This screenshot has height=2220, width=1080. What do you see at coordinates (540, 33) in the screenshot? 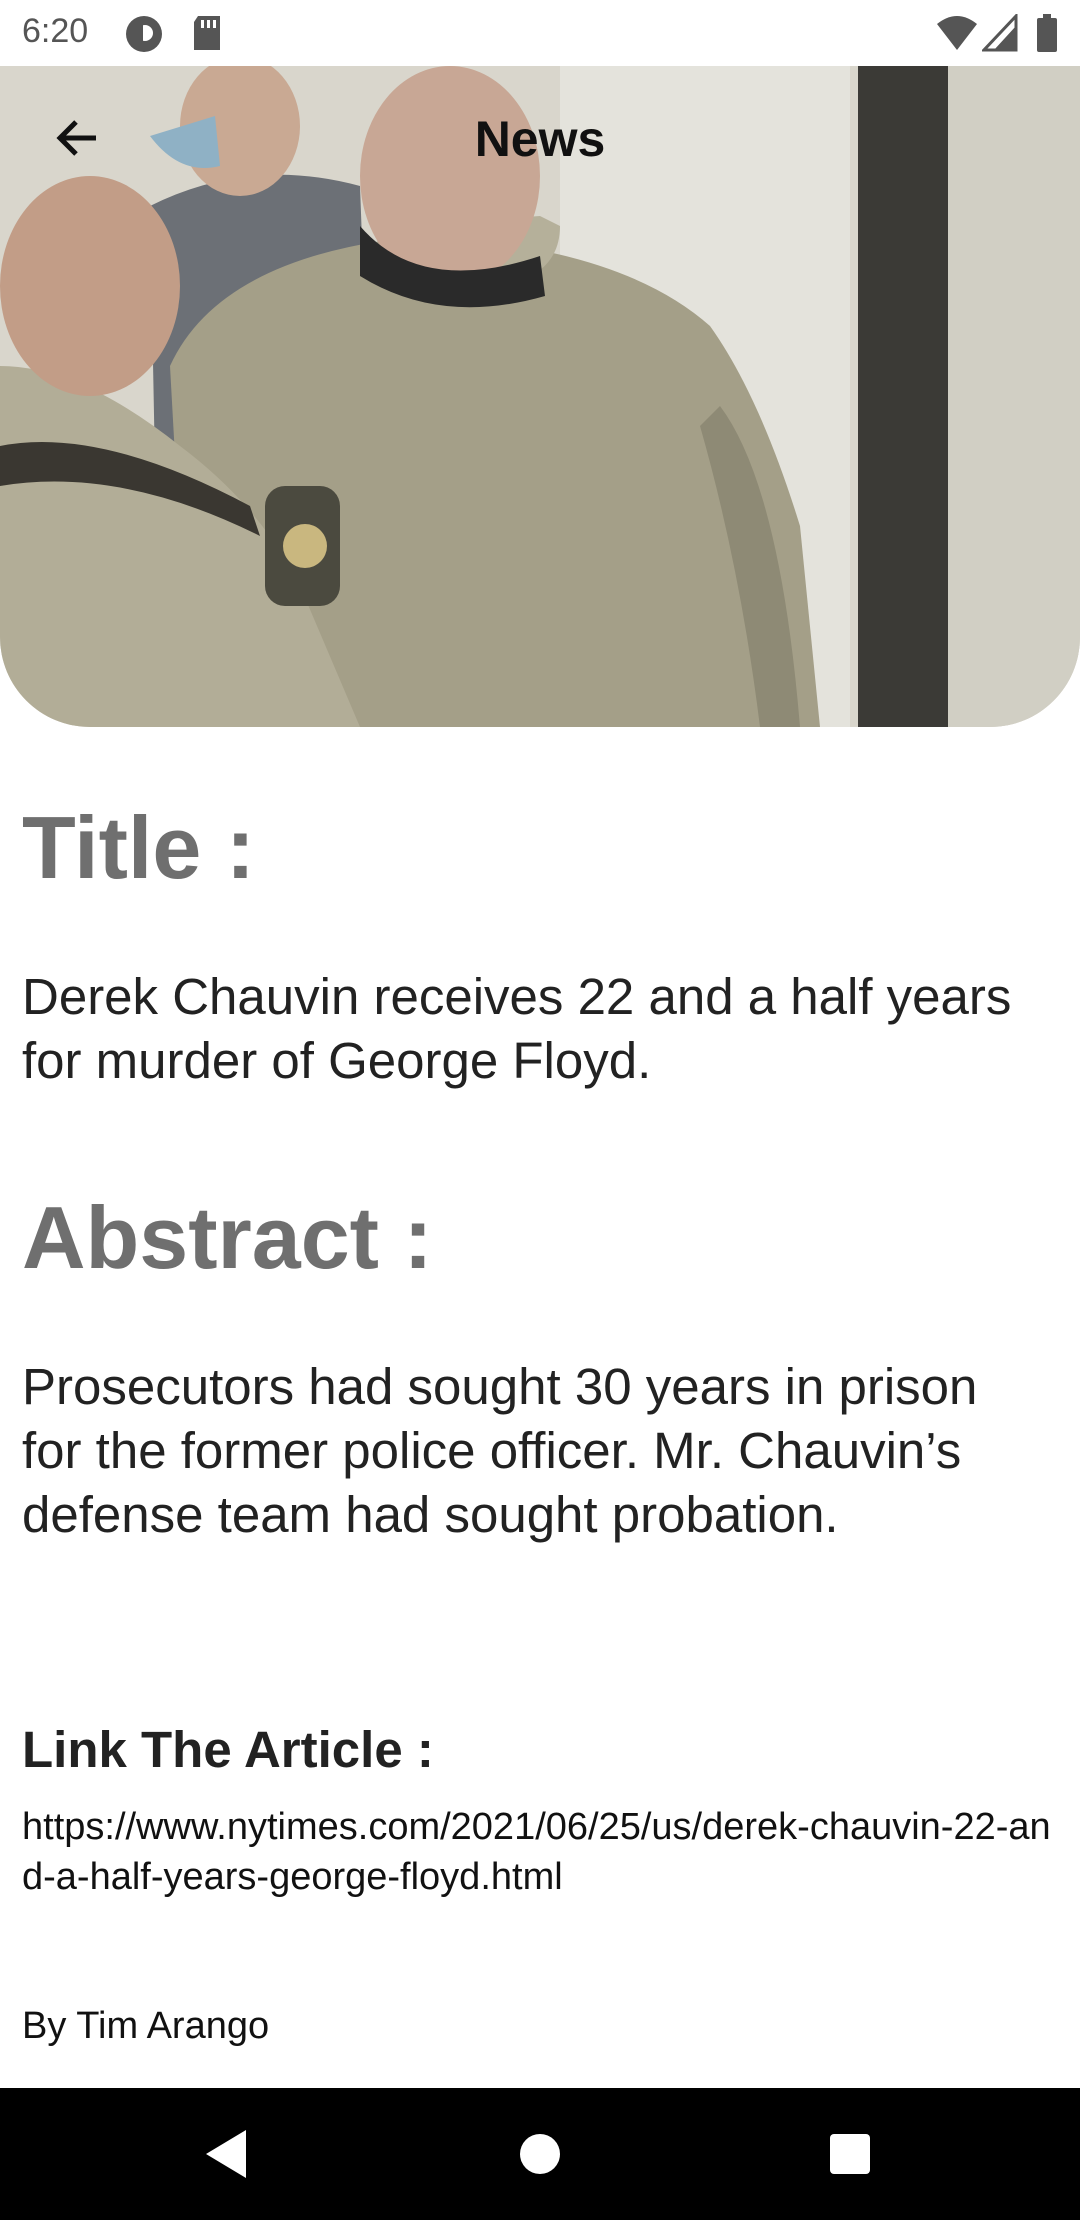
I see `status-bar: 6:20` at bounding box center [540, 33].